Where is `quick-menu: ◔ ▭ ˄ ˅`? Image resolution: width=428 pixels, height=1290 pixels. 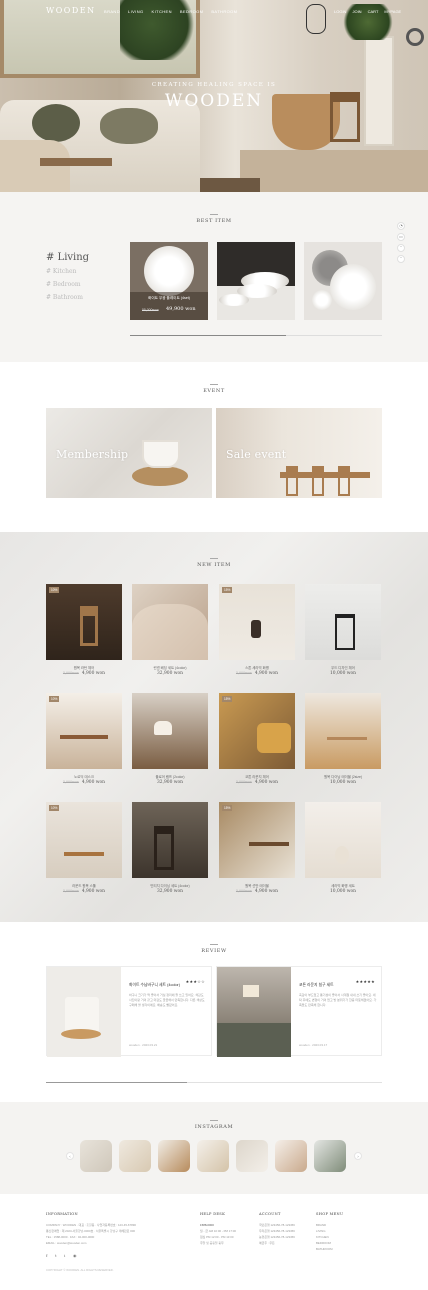 quick-menu: ◔ ▭ ˄ ˅ is located at coordinates (401, 244).